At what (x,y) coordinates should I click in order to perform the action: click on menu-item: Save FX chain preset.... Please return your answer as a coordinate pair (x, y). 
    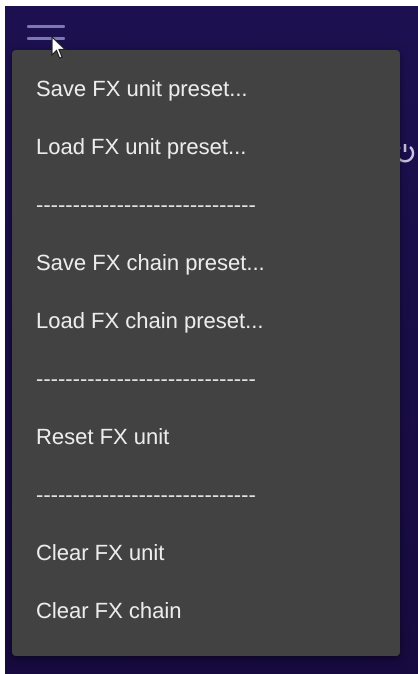
    Looking at the image, I should click on (150, 263).